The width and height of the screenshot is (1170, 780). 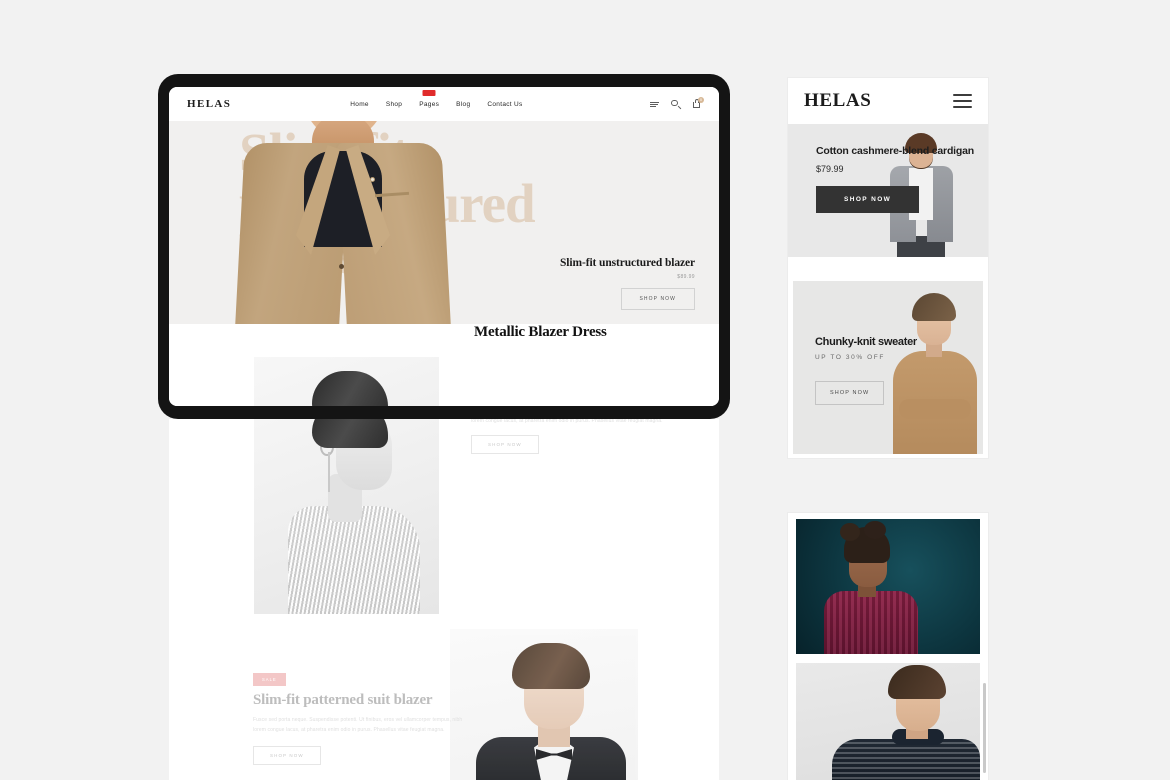 What do you see at coordinates (888, 658) in the screenshot?
I see `mobile-image-divider` at bounding box center [888, 658].